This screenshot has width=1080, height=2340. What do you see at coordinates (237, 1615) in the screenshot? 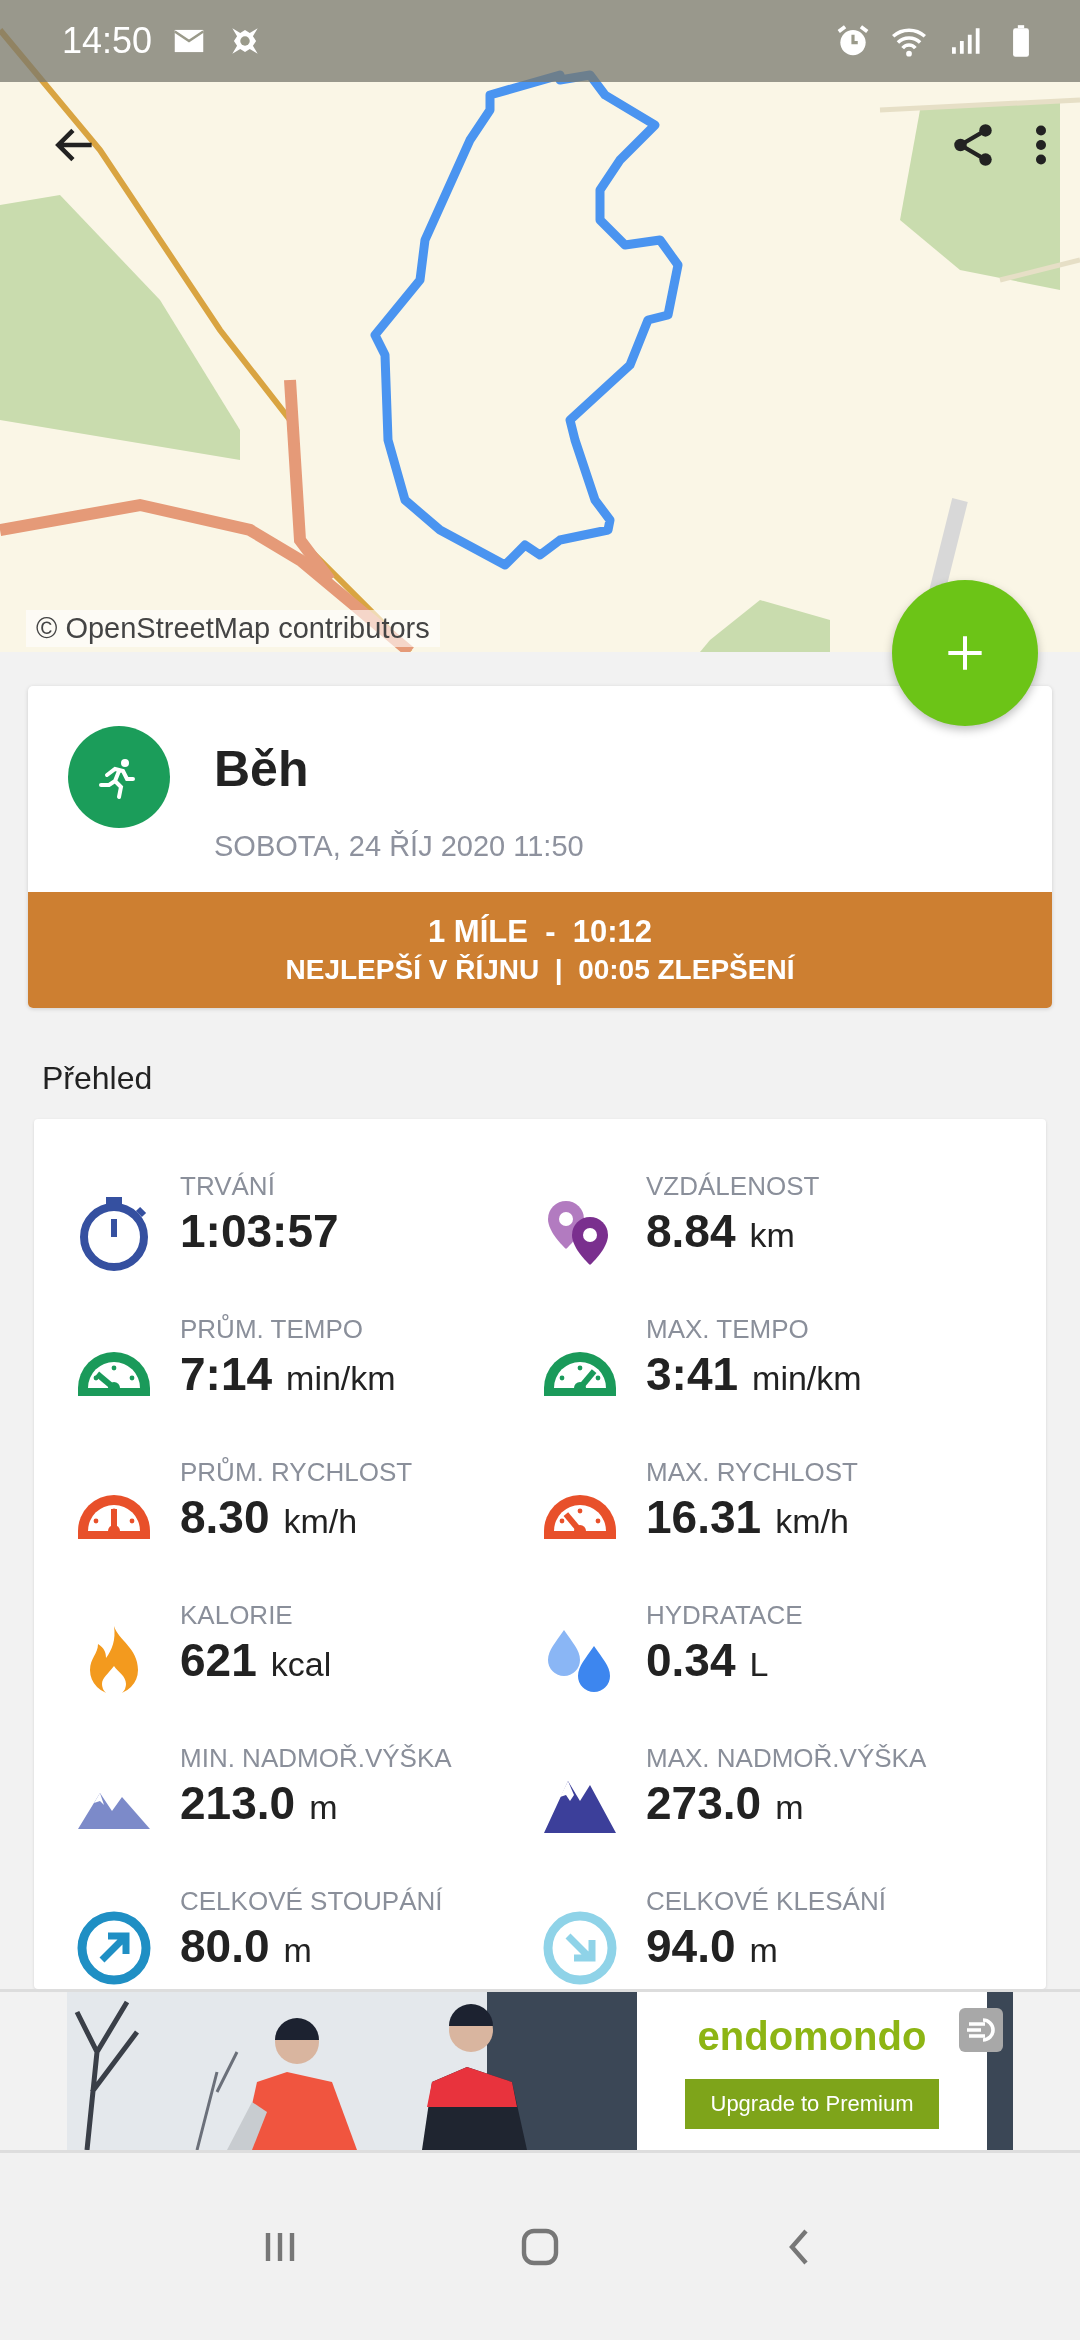
I see `stat-label: KALORIE` at bounding box center [237, 1615].